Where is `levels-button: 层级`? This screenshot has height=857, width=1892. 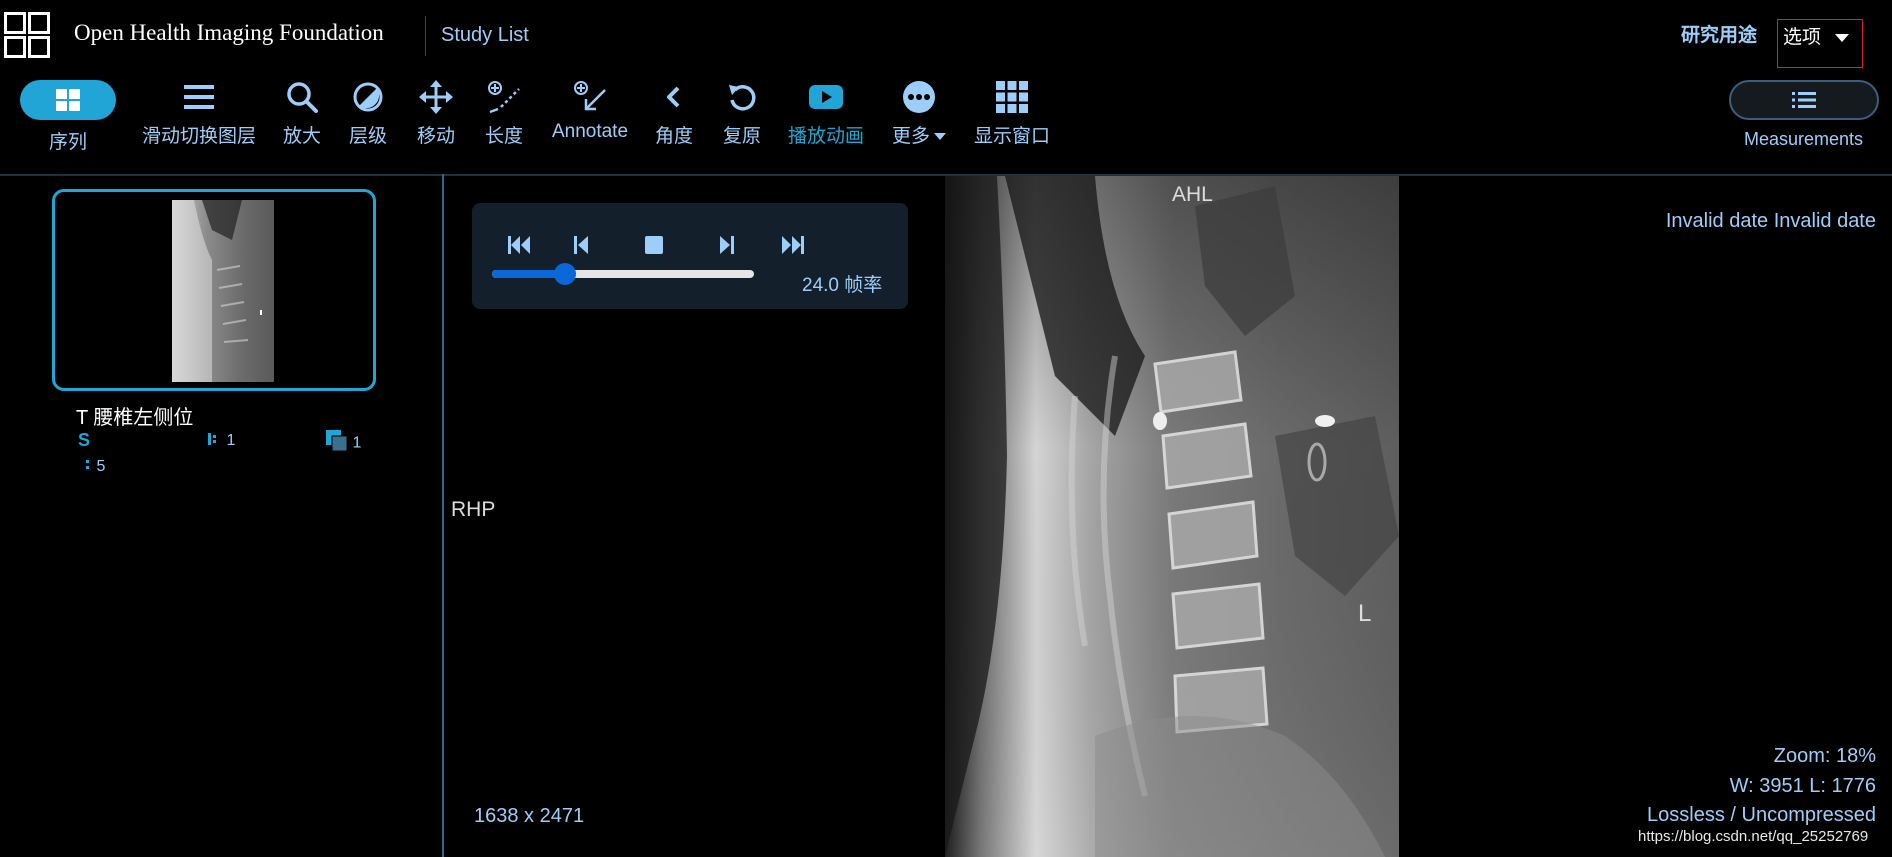 levels-button: 层级 is located at coordinates (368, 111).